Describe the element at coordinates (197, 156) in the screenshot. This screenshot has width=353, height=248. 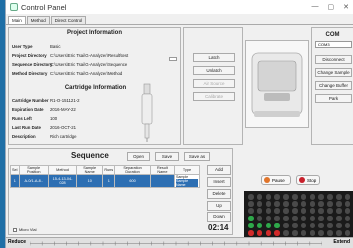
I see `save-as-button: Save as` at that location.